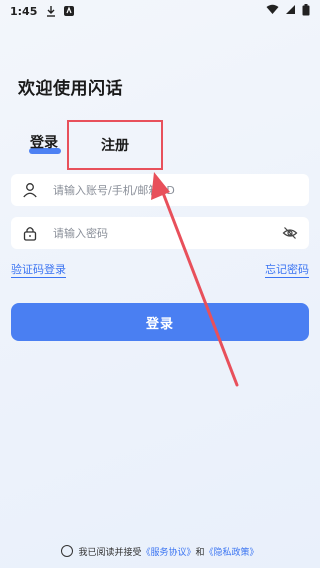 This screenshot has width=320, height=568. What do you see at coordinates (200, 552) in the screenshot?
I see `agreement-and: 和` at bounding box center [200, 552].